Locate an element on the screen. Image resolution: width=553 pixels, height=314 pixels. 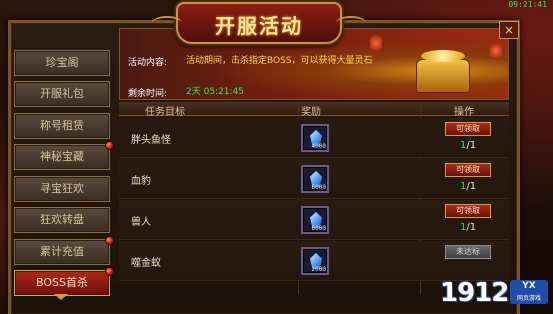
sidebar-item-opening-gift: 开服礼包 is located at coordinates (62, 94).